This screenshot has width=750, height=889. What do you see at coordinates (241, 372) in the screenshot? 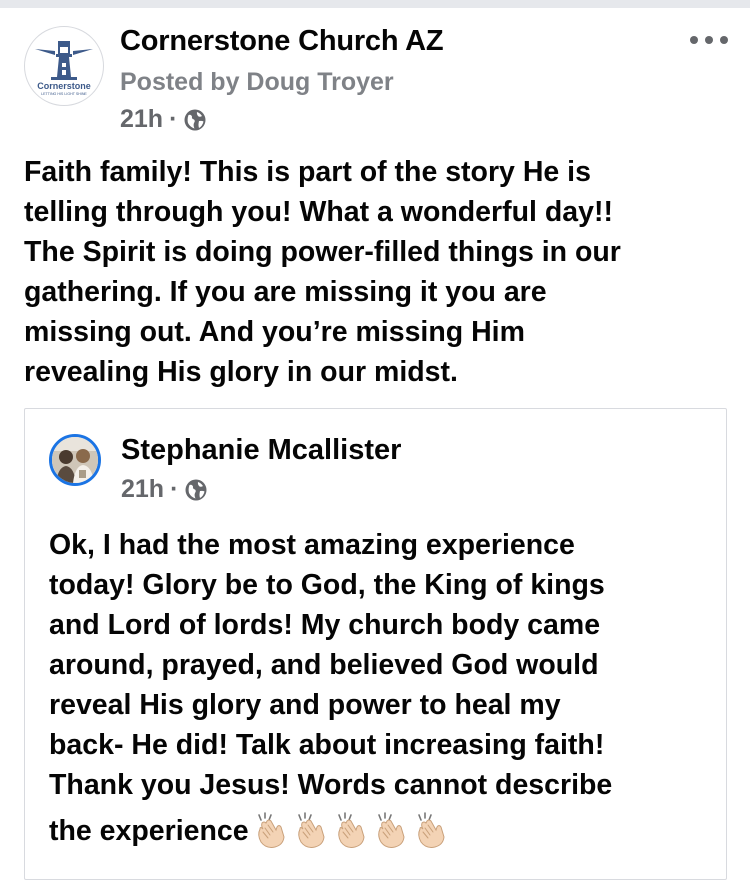
I see `post-body-line: revealing His glory in our midst.` at bounding box center [241, 372].